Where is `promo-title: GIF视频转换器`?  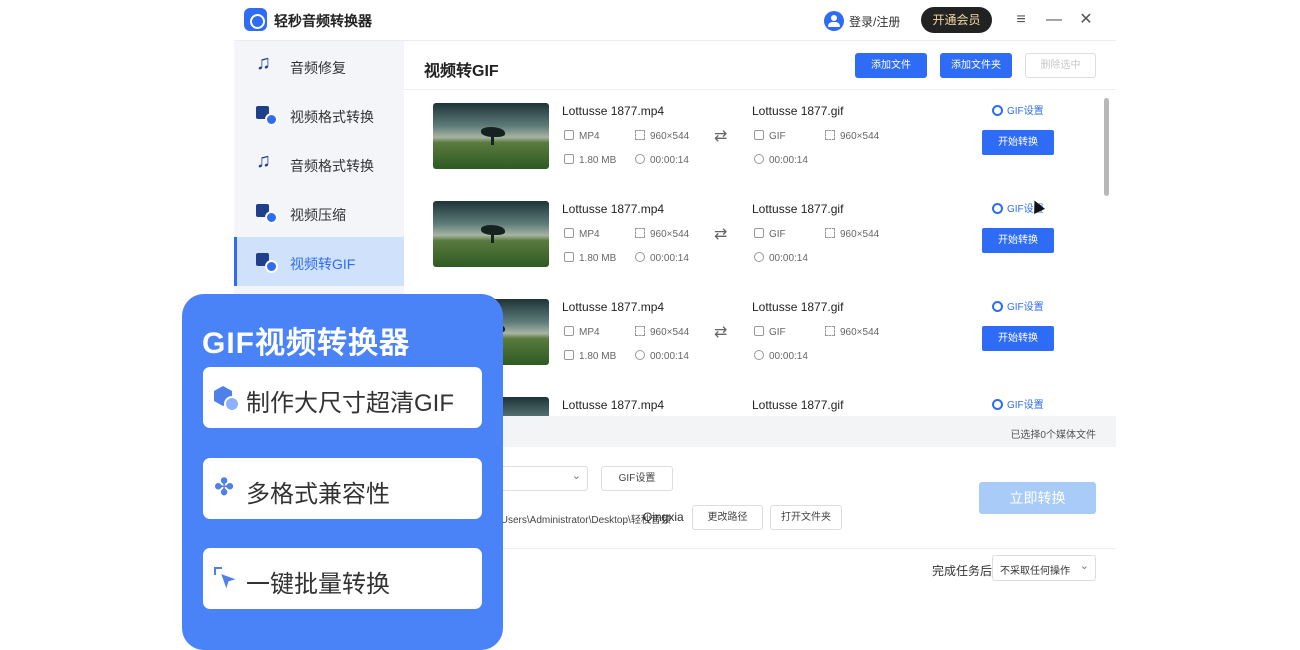
promo-title: GIF视频转换器 is located at coordinates (306, 343).